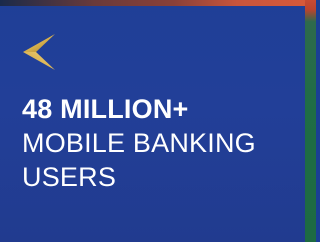 The width and height of the screenshot is (320, 242). Describe the element at coordinates (158, 3) in the screenshot. I see `top-image-edge` at that location.